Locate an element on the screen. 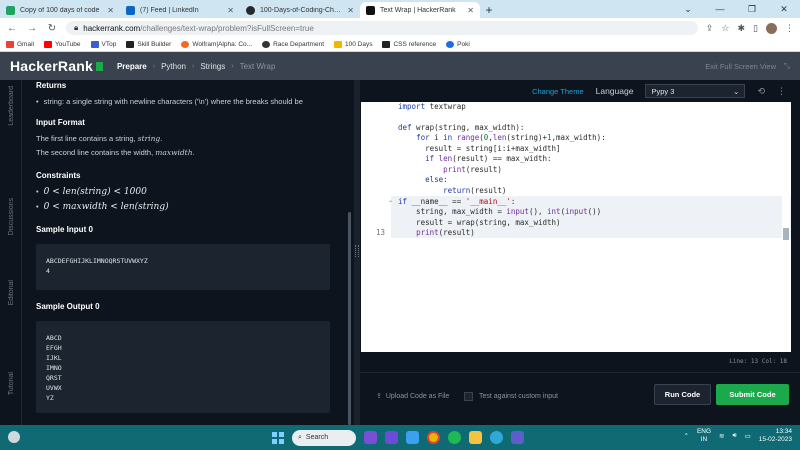 This screenshot has height=450, width=800. linkedin-icon is located at coordinates (130, 10).